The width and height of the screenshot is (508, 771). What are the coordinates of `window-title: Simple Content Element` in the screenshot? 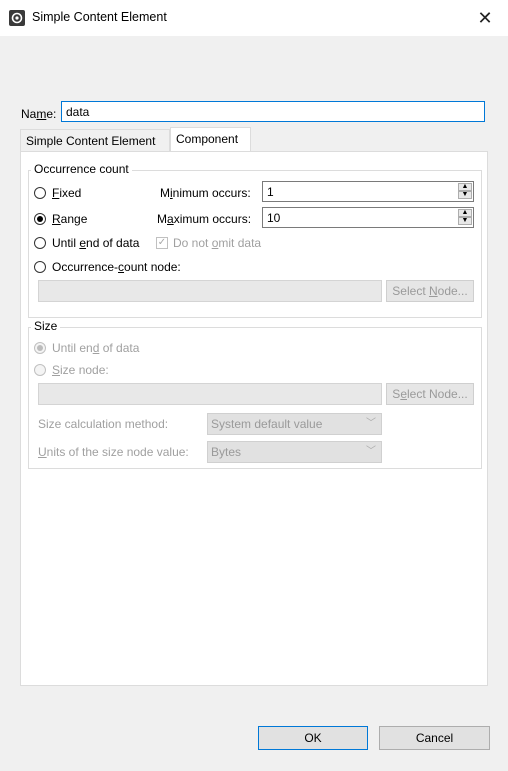 It's located at (99, 17).